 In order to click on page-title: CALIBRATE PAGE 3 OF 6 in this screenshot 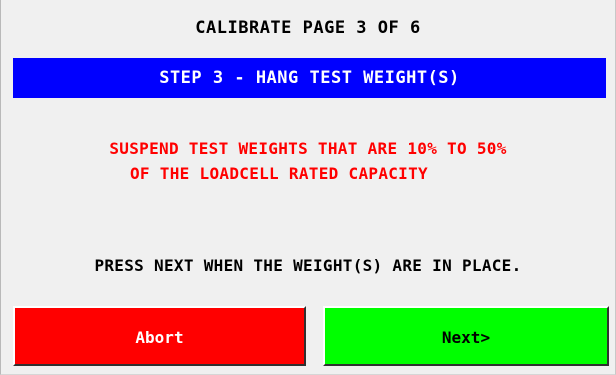, I will do `click(308, 28)`.